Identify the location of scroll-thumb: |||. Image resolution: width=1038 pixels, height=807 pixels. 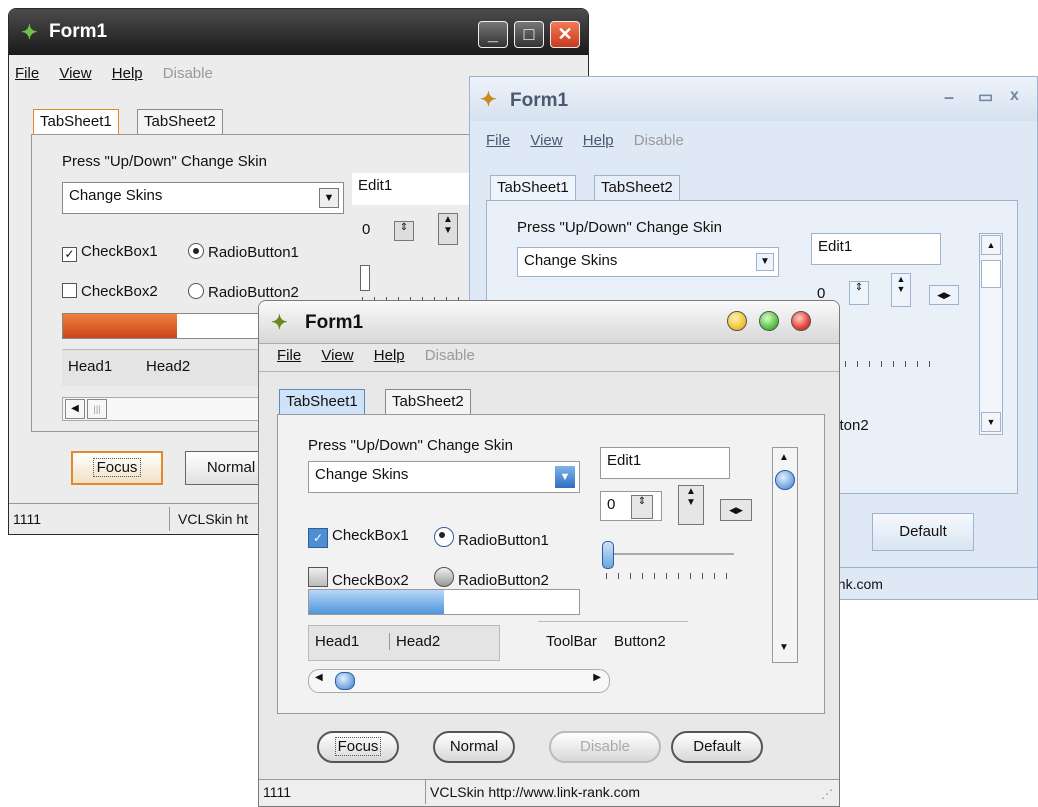
(97, 409).